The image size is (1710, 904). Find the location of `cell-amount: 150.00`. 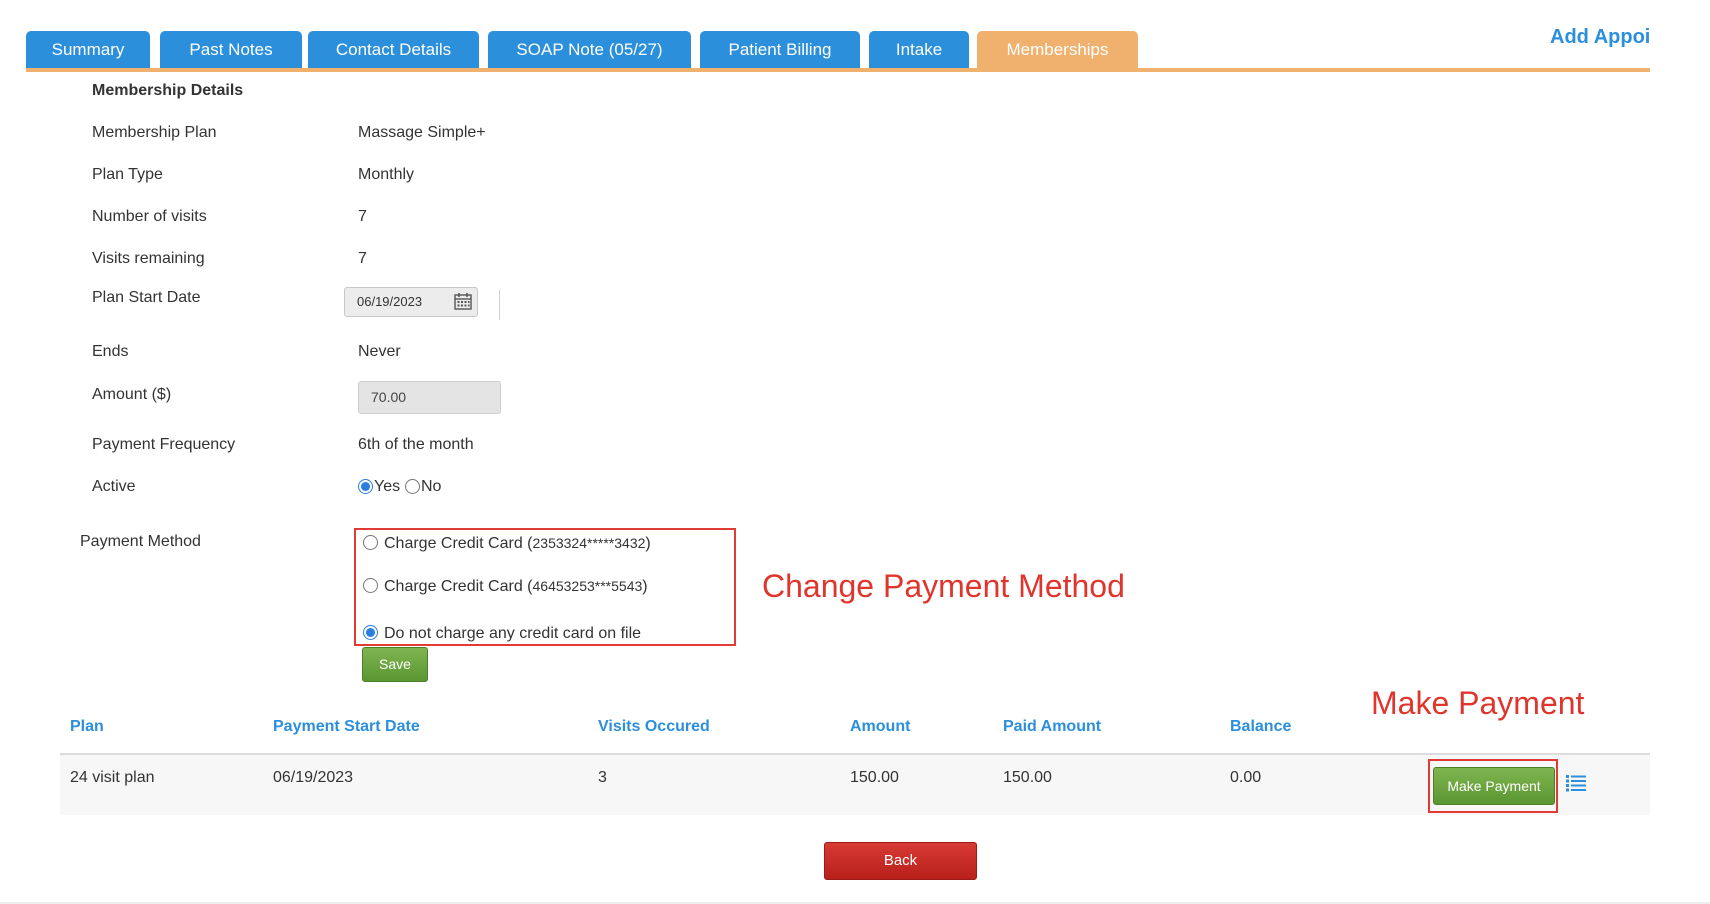

cell-amount: 150.00 is located at coordinates (874, 777).